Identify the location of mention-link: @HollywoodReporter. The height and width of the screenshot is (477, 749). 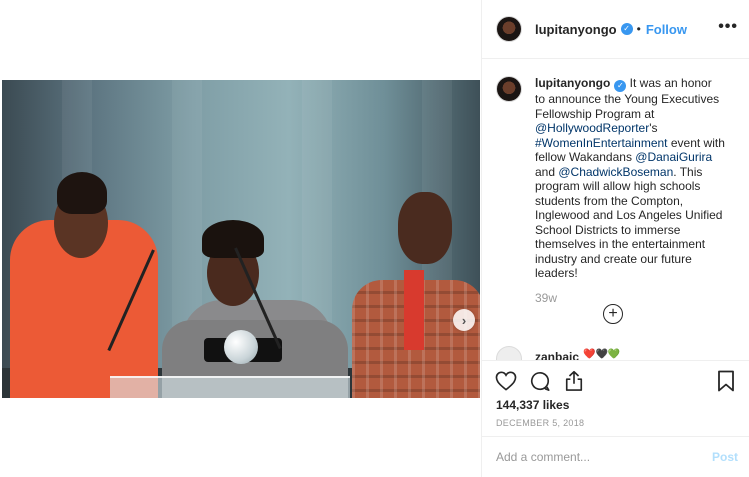
(592, 128).